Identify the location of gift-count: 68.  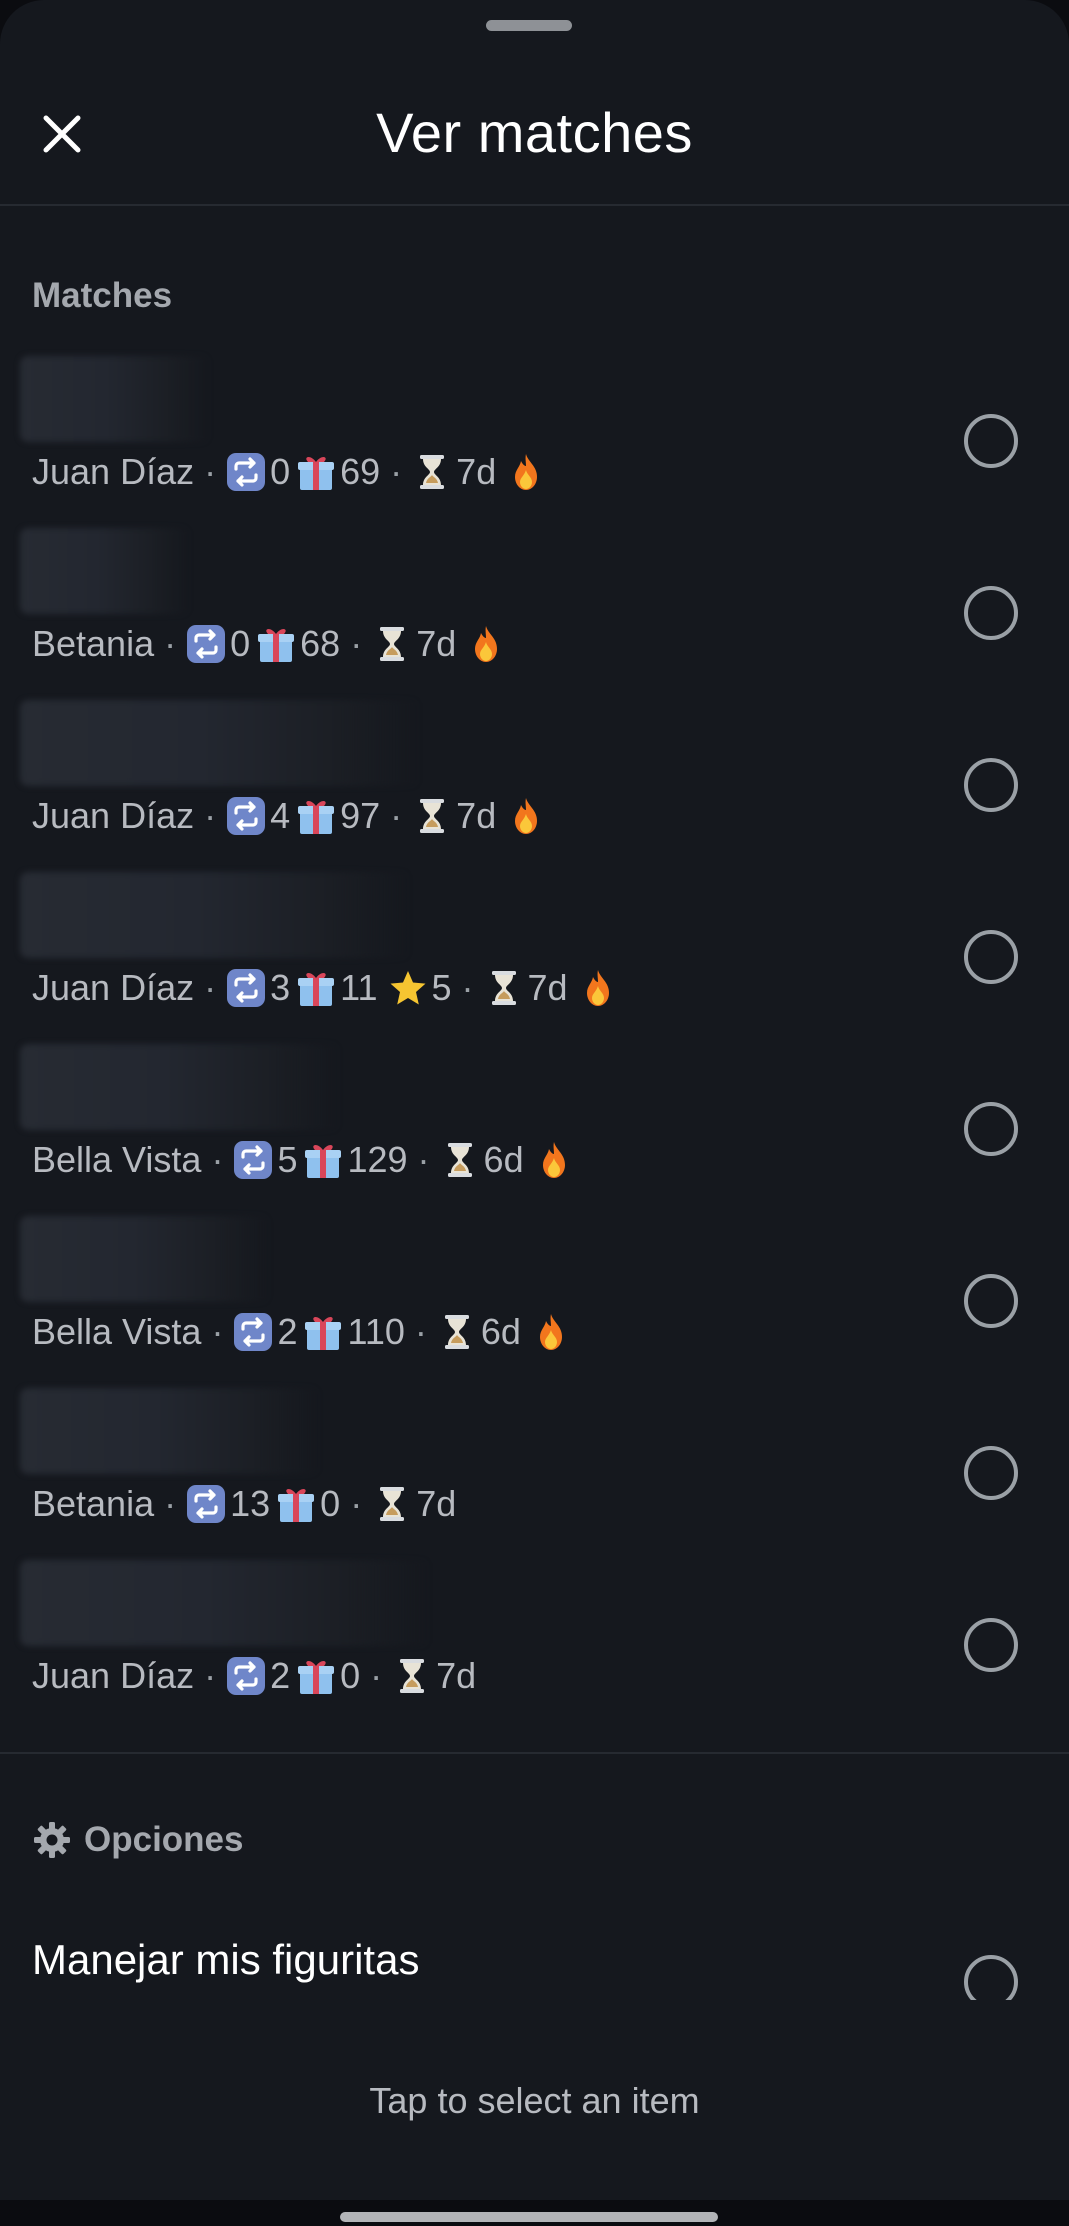
(320, 643).